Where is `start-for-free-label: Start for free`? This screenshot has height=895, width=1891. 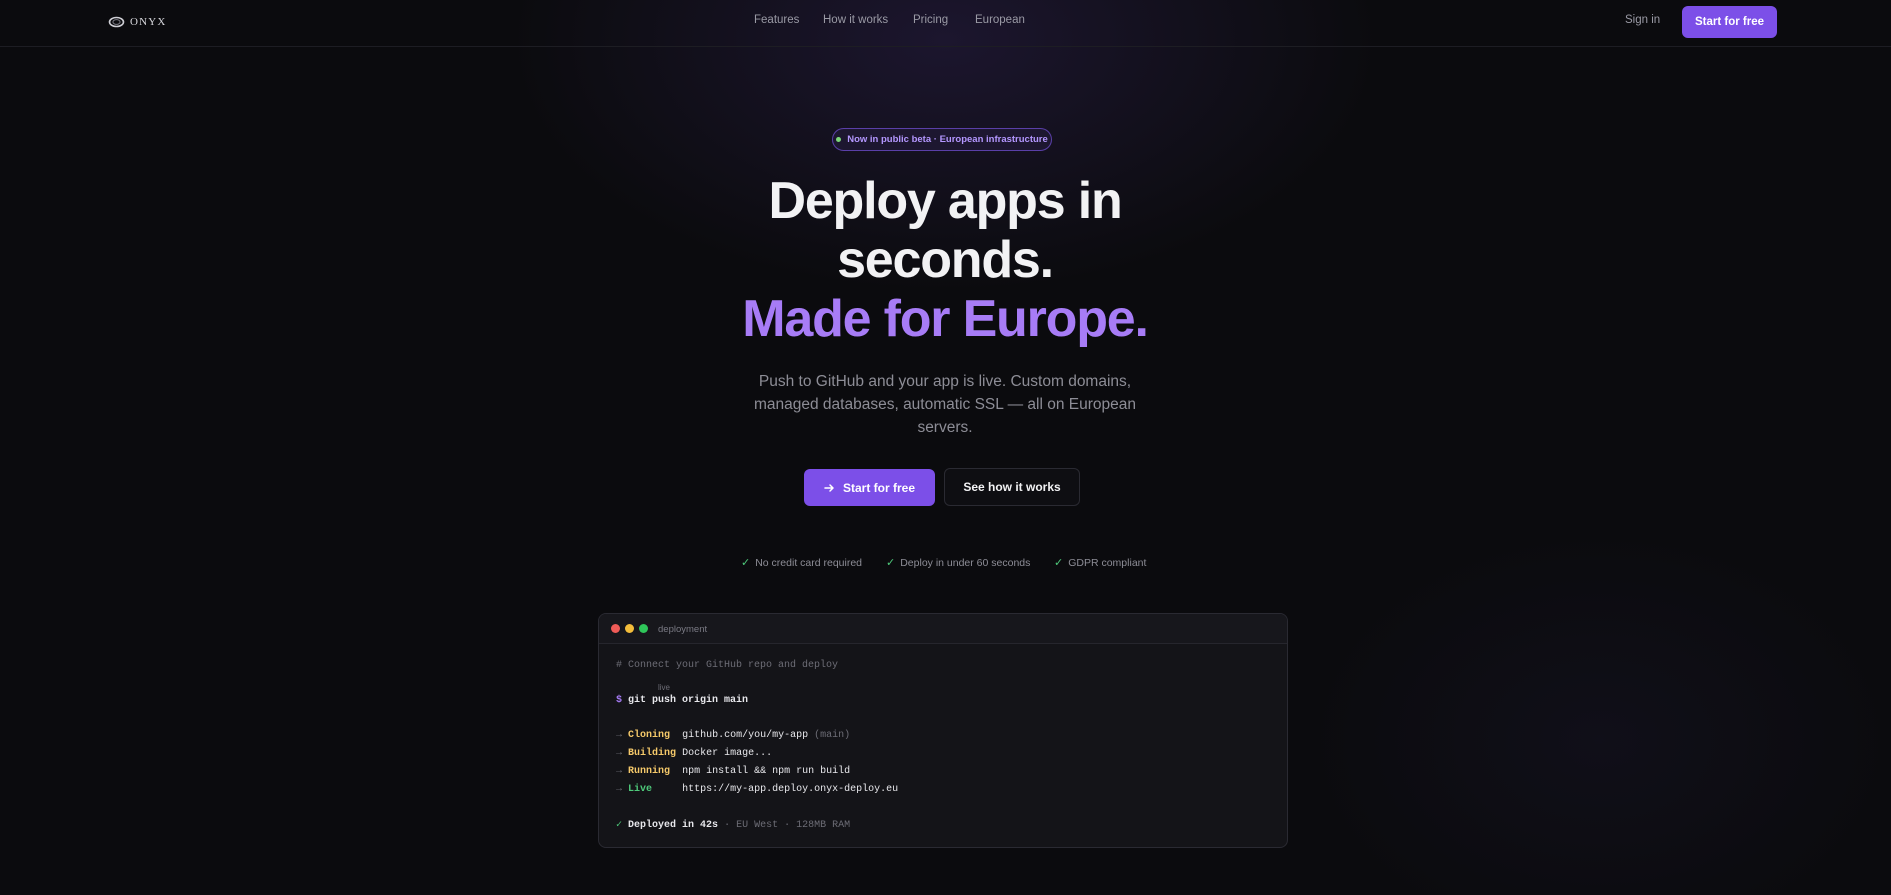 start-for-free-label: Start for free is located at coordinates (879, 487).